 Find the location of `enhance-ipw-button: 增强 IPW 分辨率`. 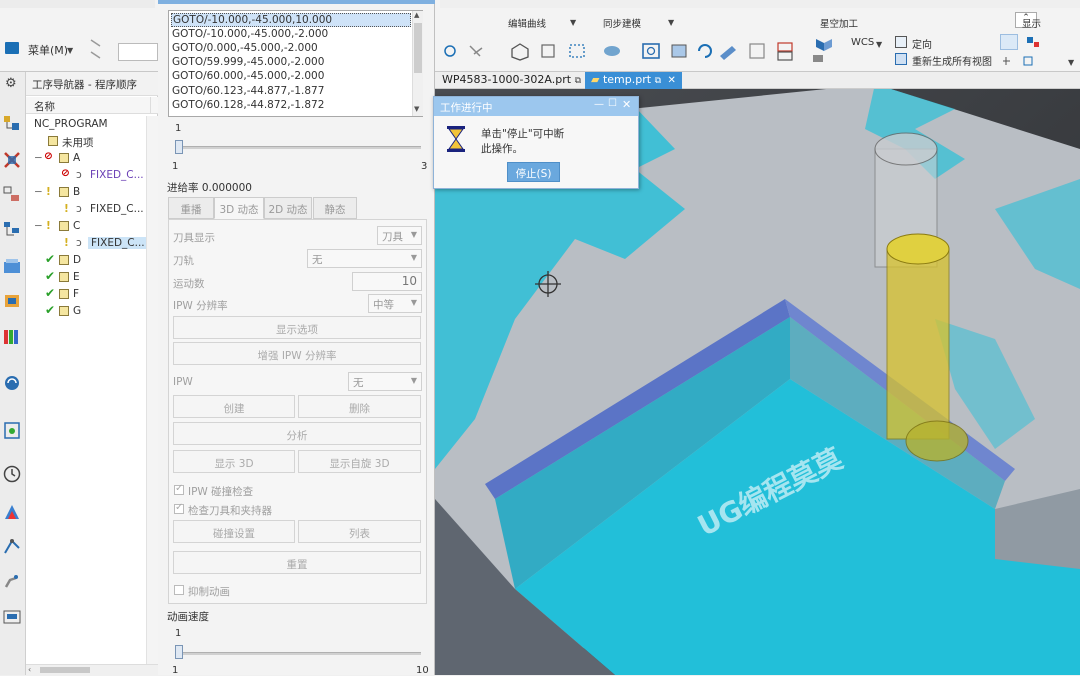

enhance-ipw-button: 增强 IPW 分辨率 is located at coordinates (297, 353).